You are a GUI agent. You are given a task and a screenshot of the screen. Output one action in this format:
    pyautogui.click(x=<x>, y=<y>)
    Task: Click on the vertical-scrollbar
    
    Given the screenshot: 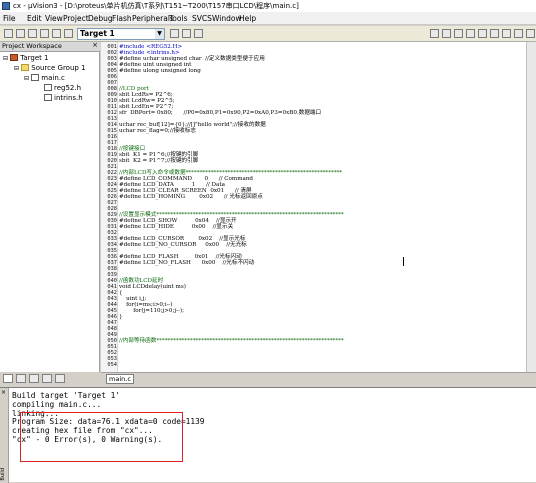 What is the action you would take?
    pyautogui.click(x=531, y=207)
    